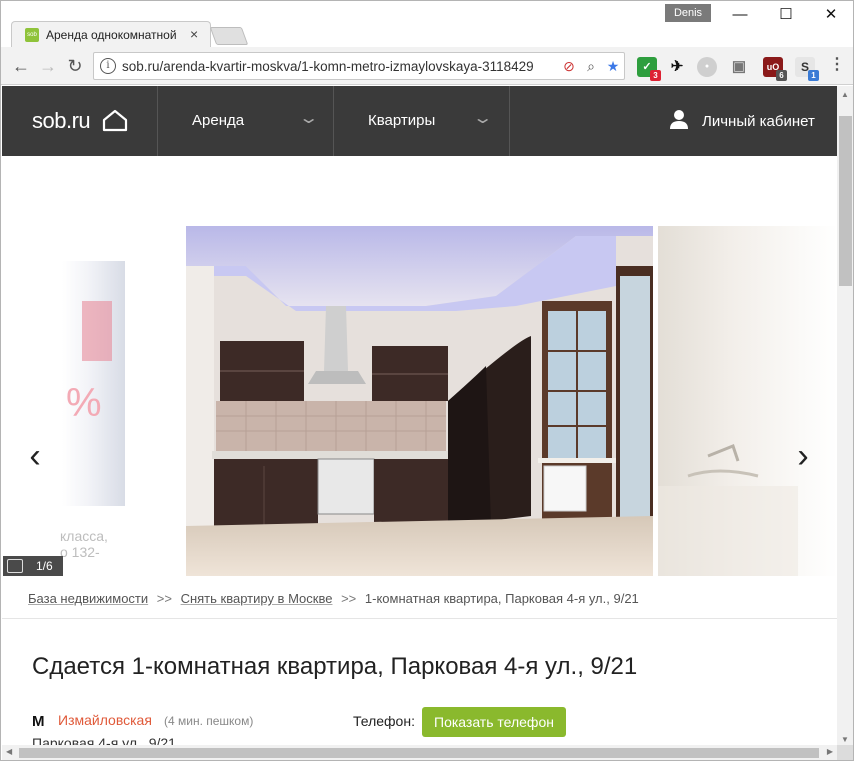  Describe the element at coordinates (218, 120) in the screenshot. I see `nav-rent: Аренда` at that location.